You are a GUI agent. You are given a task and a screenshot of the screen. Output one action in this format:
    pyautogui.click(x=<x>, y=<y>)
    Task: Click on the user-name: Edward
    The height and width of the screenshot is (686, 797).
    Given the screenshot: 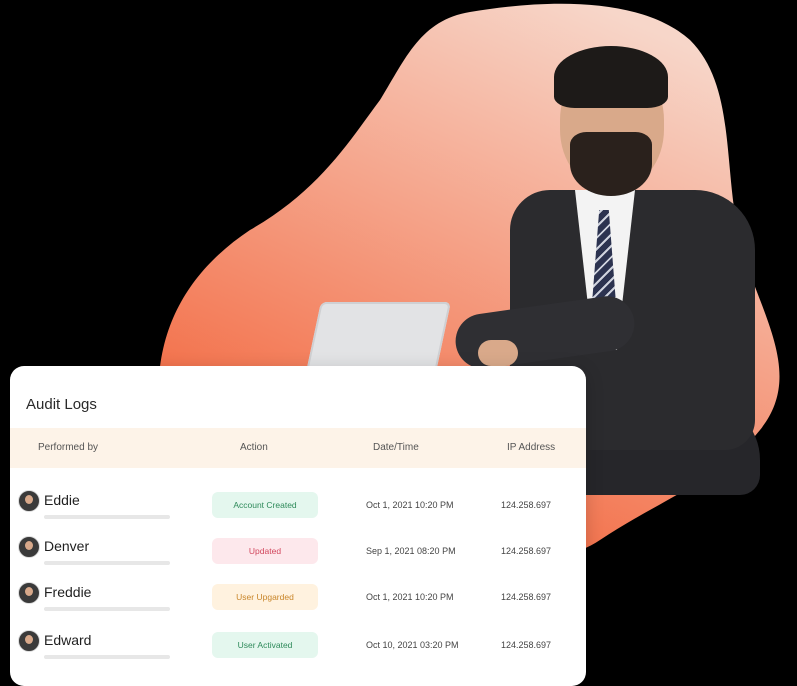 What is the action you would take?
    pyautogui.click(x=68, y=640)
    